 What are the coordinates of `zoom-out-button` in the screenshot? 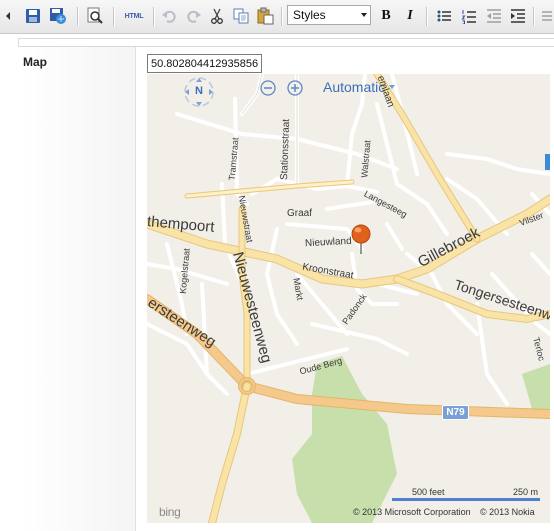 It's located at (268, 88).